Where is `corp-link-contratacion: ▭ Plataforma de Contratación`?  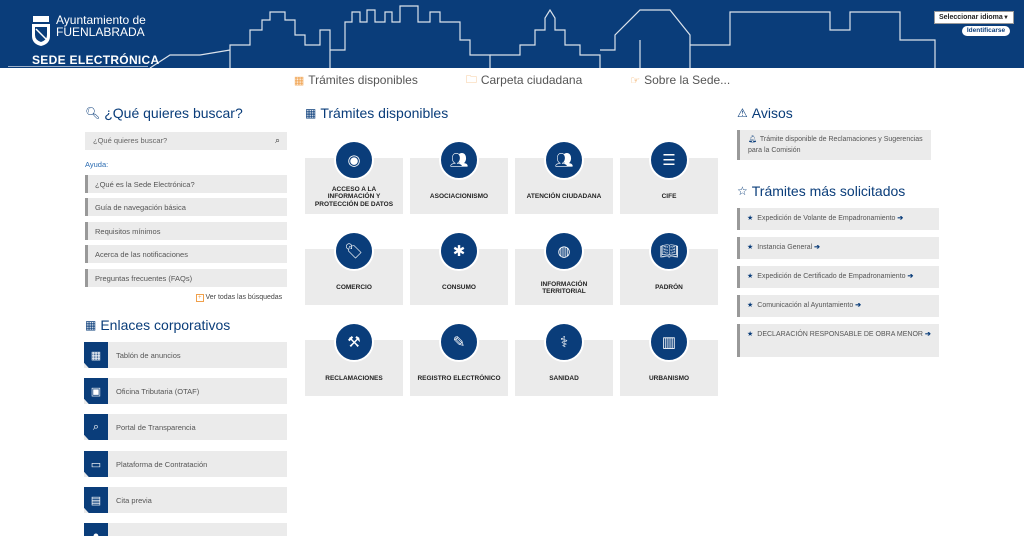
corp-link-contratacion: ▭ Plataforma de Contratación is located at coordinates (185, 464).